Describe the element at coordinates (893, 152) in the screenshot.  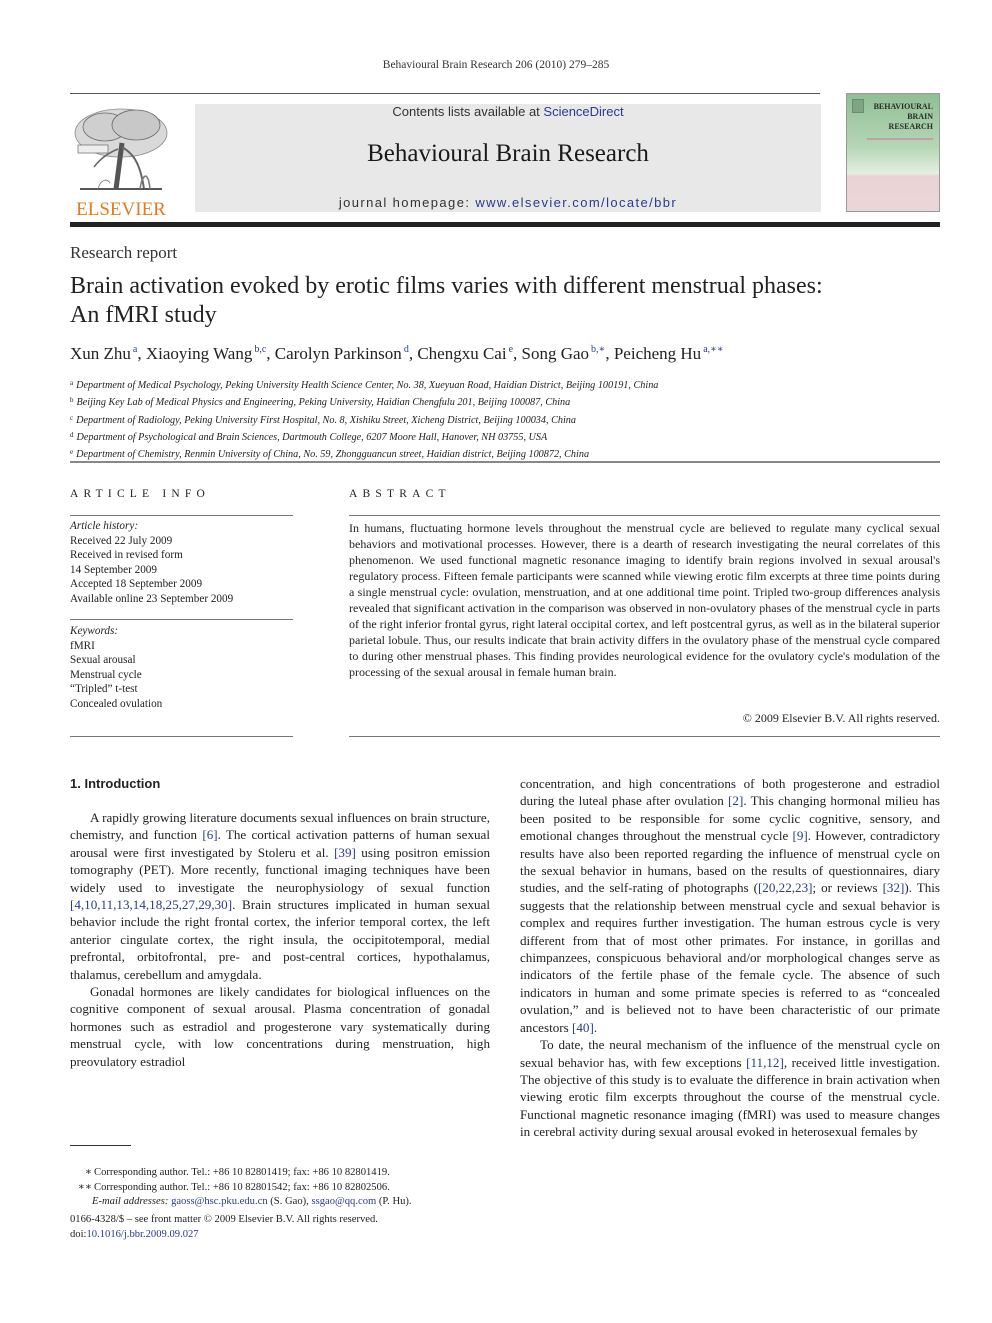
I see `journal-cover-thumbnail: BEHAVIOURAL BRAIN RESEARCH` at that location.